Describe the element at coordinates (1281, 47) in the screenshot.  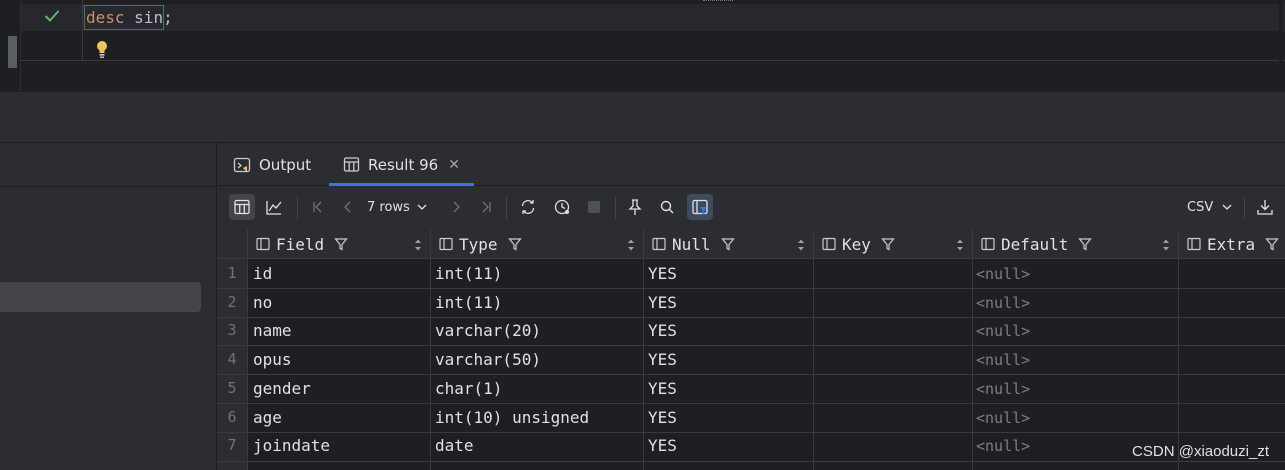
I see `editor-scrollbar` at that location.